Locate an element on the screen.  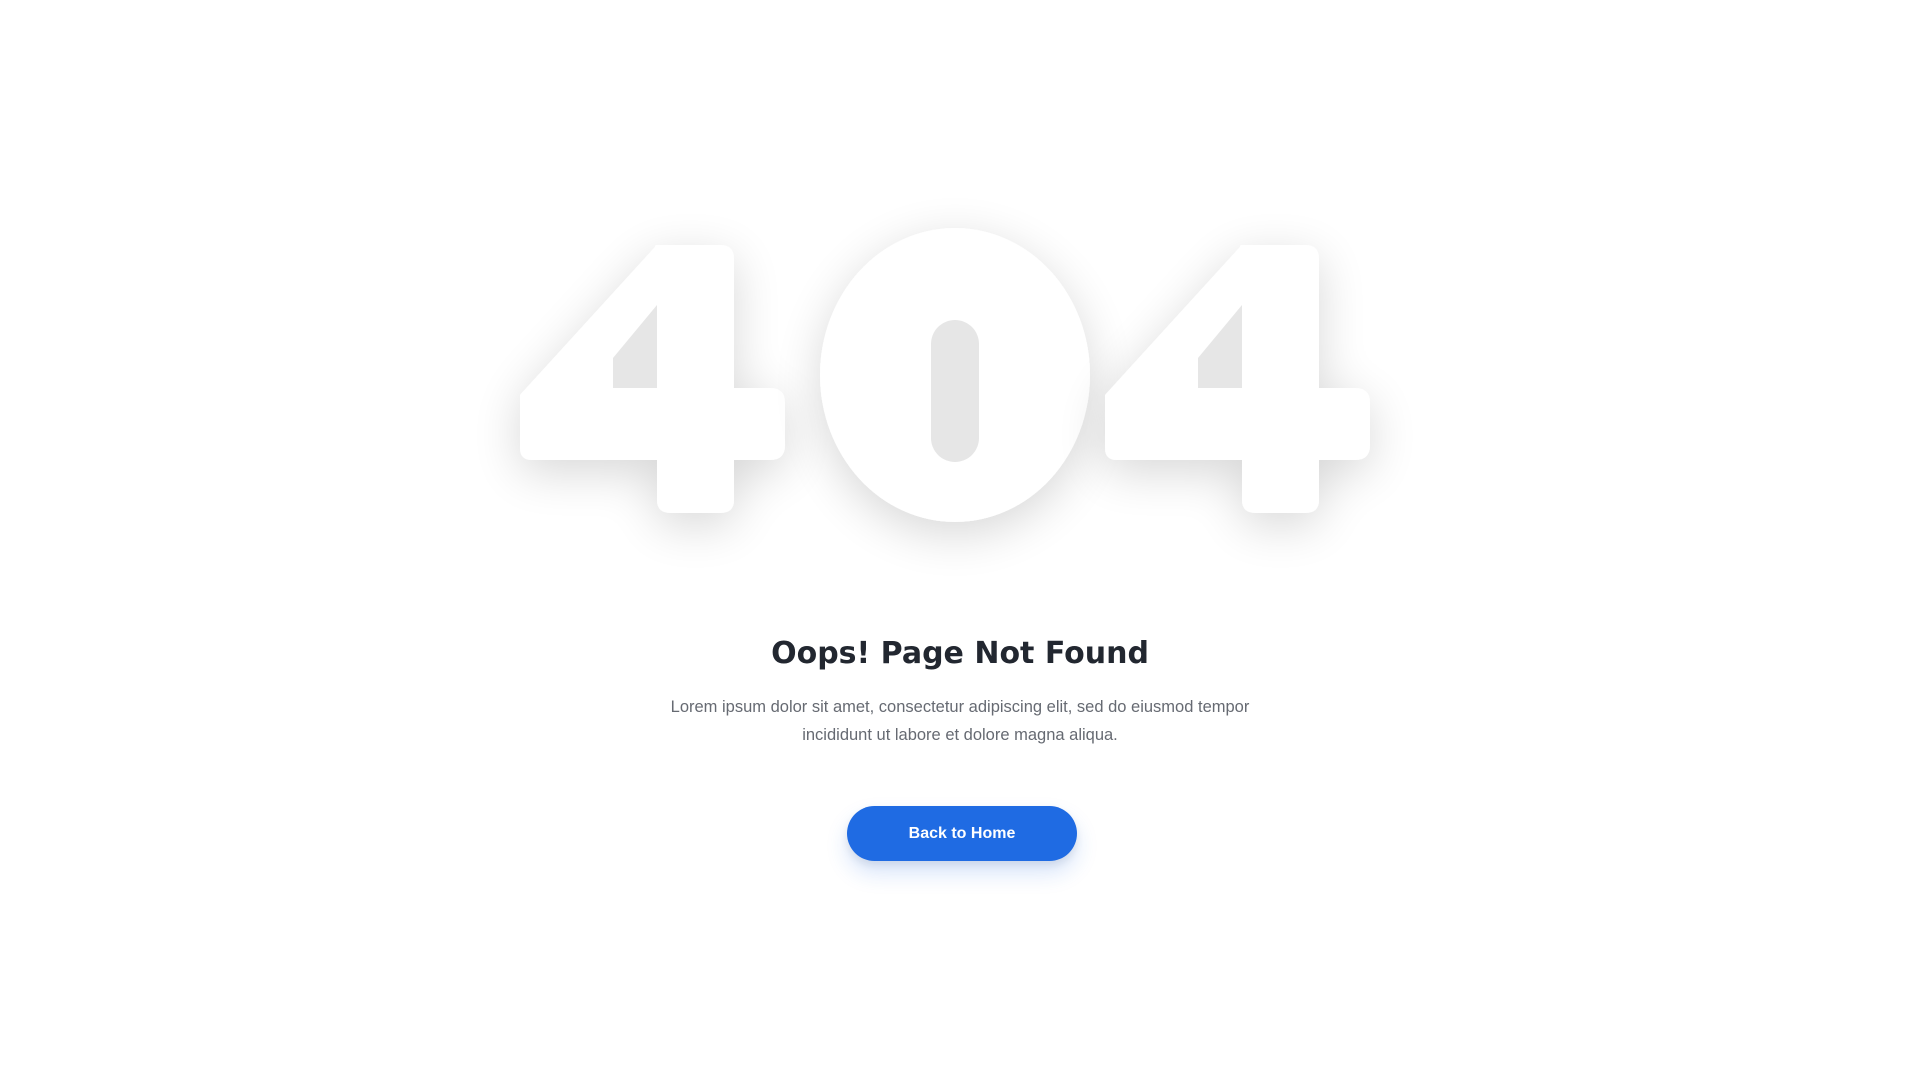
digit-four-left is located at coordinates (652, 379).